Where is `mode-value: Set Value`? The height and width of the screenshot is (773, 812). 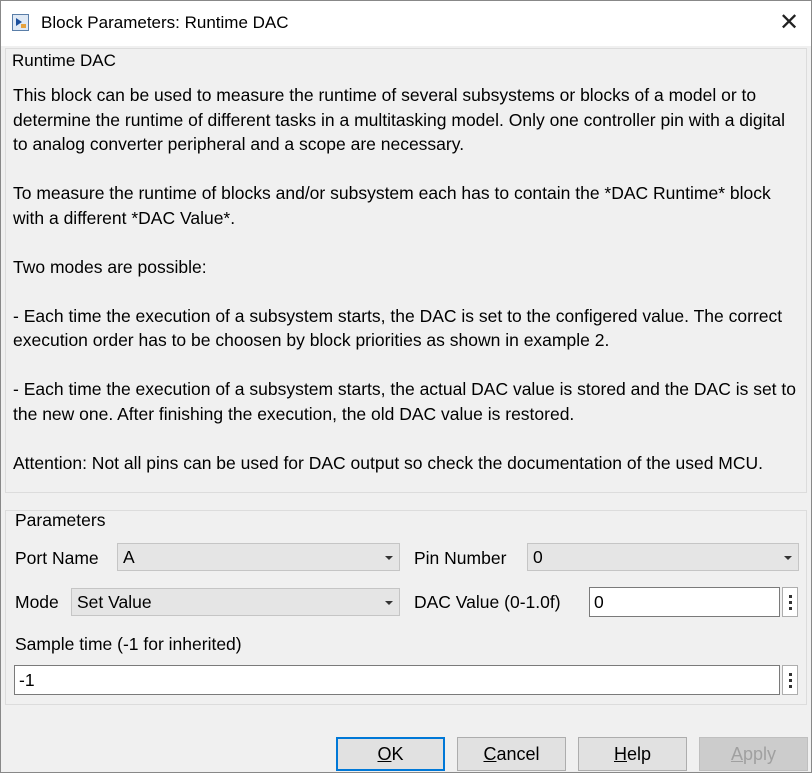 mode-value: Set Value is located at coordinates (114, 602).